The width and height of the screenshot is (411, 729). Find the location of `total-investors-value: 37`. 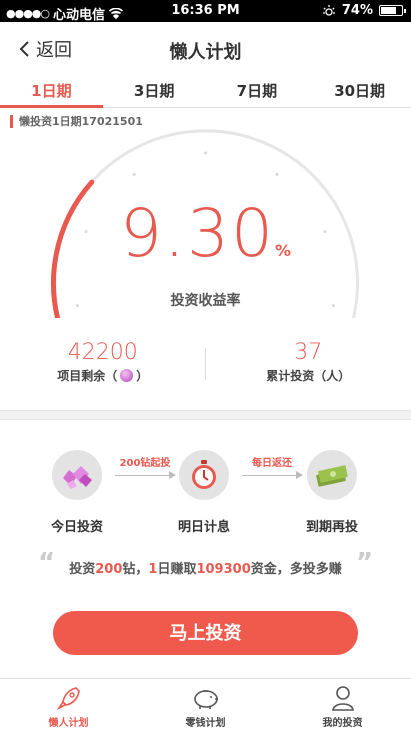

total-investors-value: 37 is located at coordinates (308, 352).